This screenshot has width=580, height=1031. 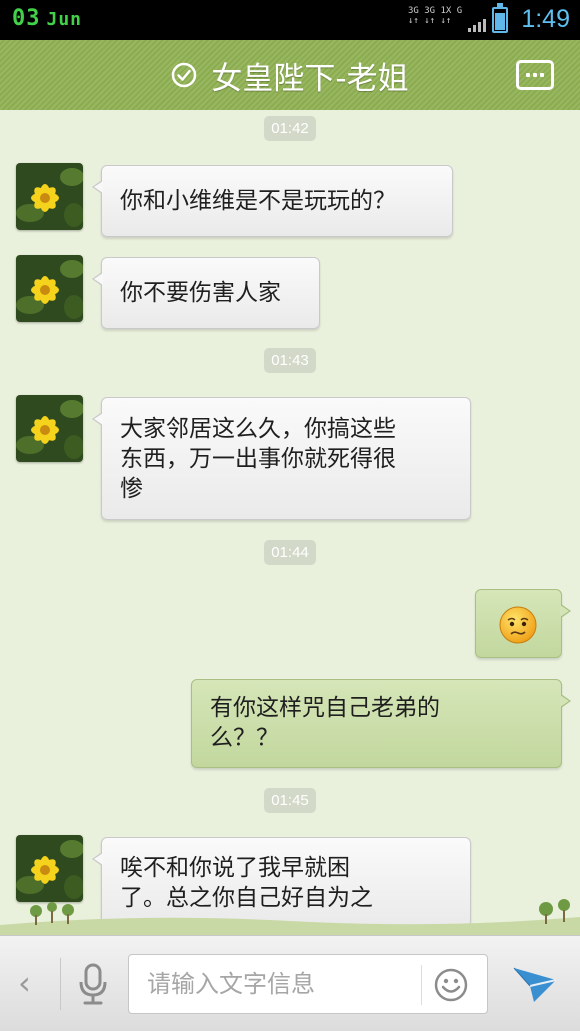 I want to click on message-bubble-outgoing, so click(x=523, y=623).